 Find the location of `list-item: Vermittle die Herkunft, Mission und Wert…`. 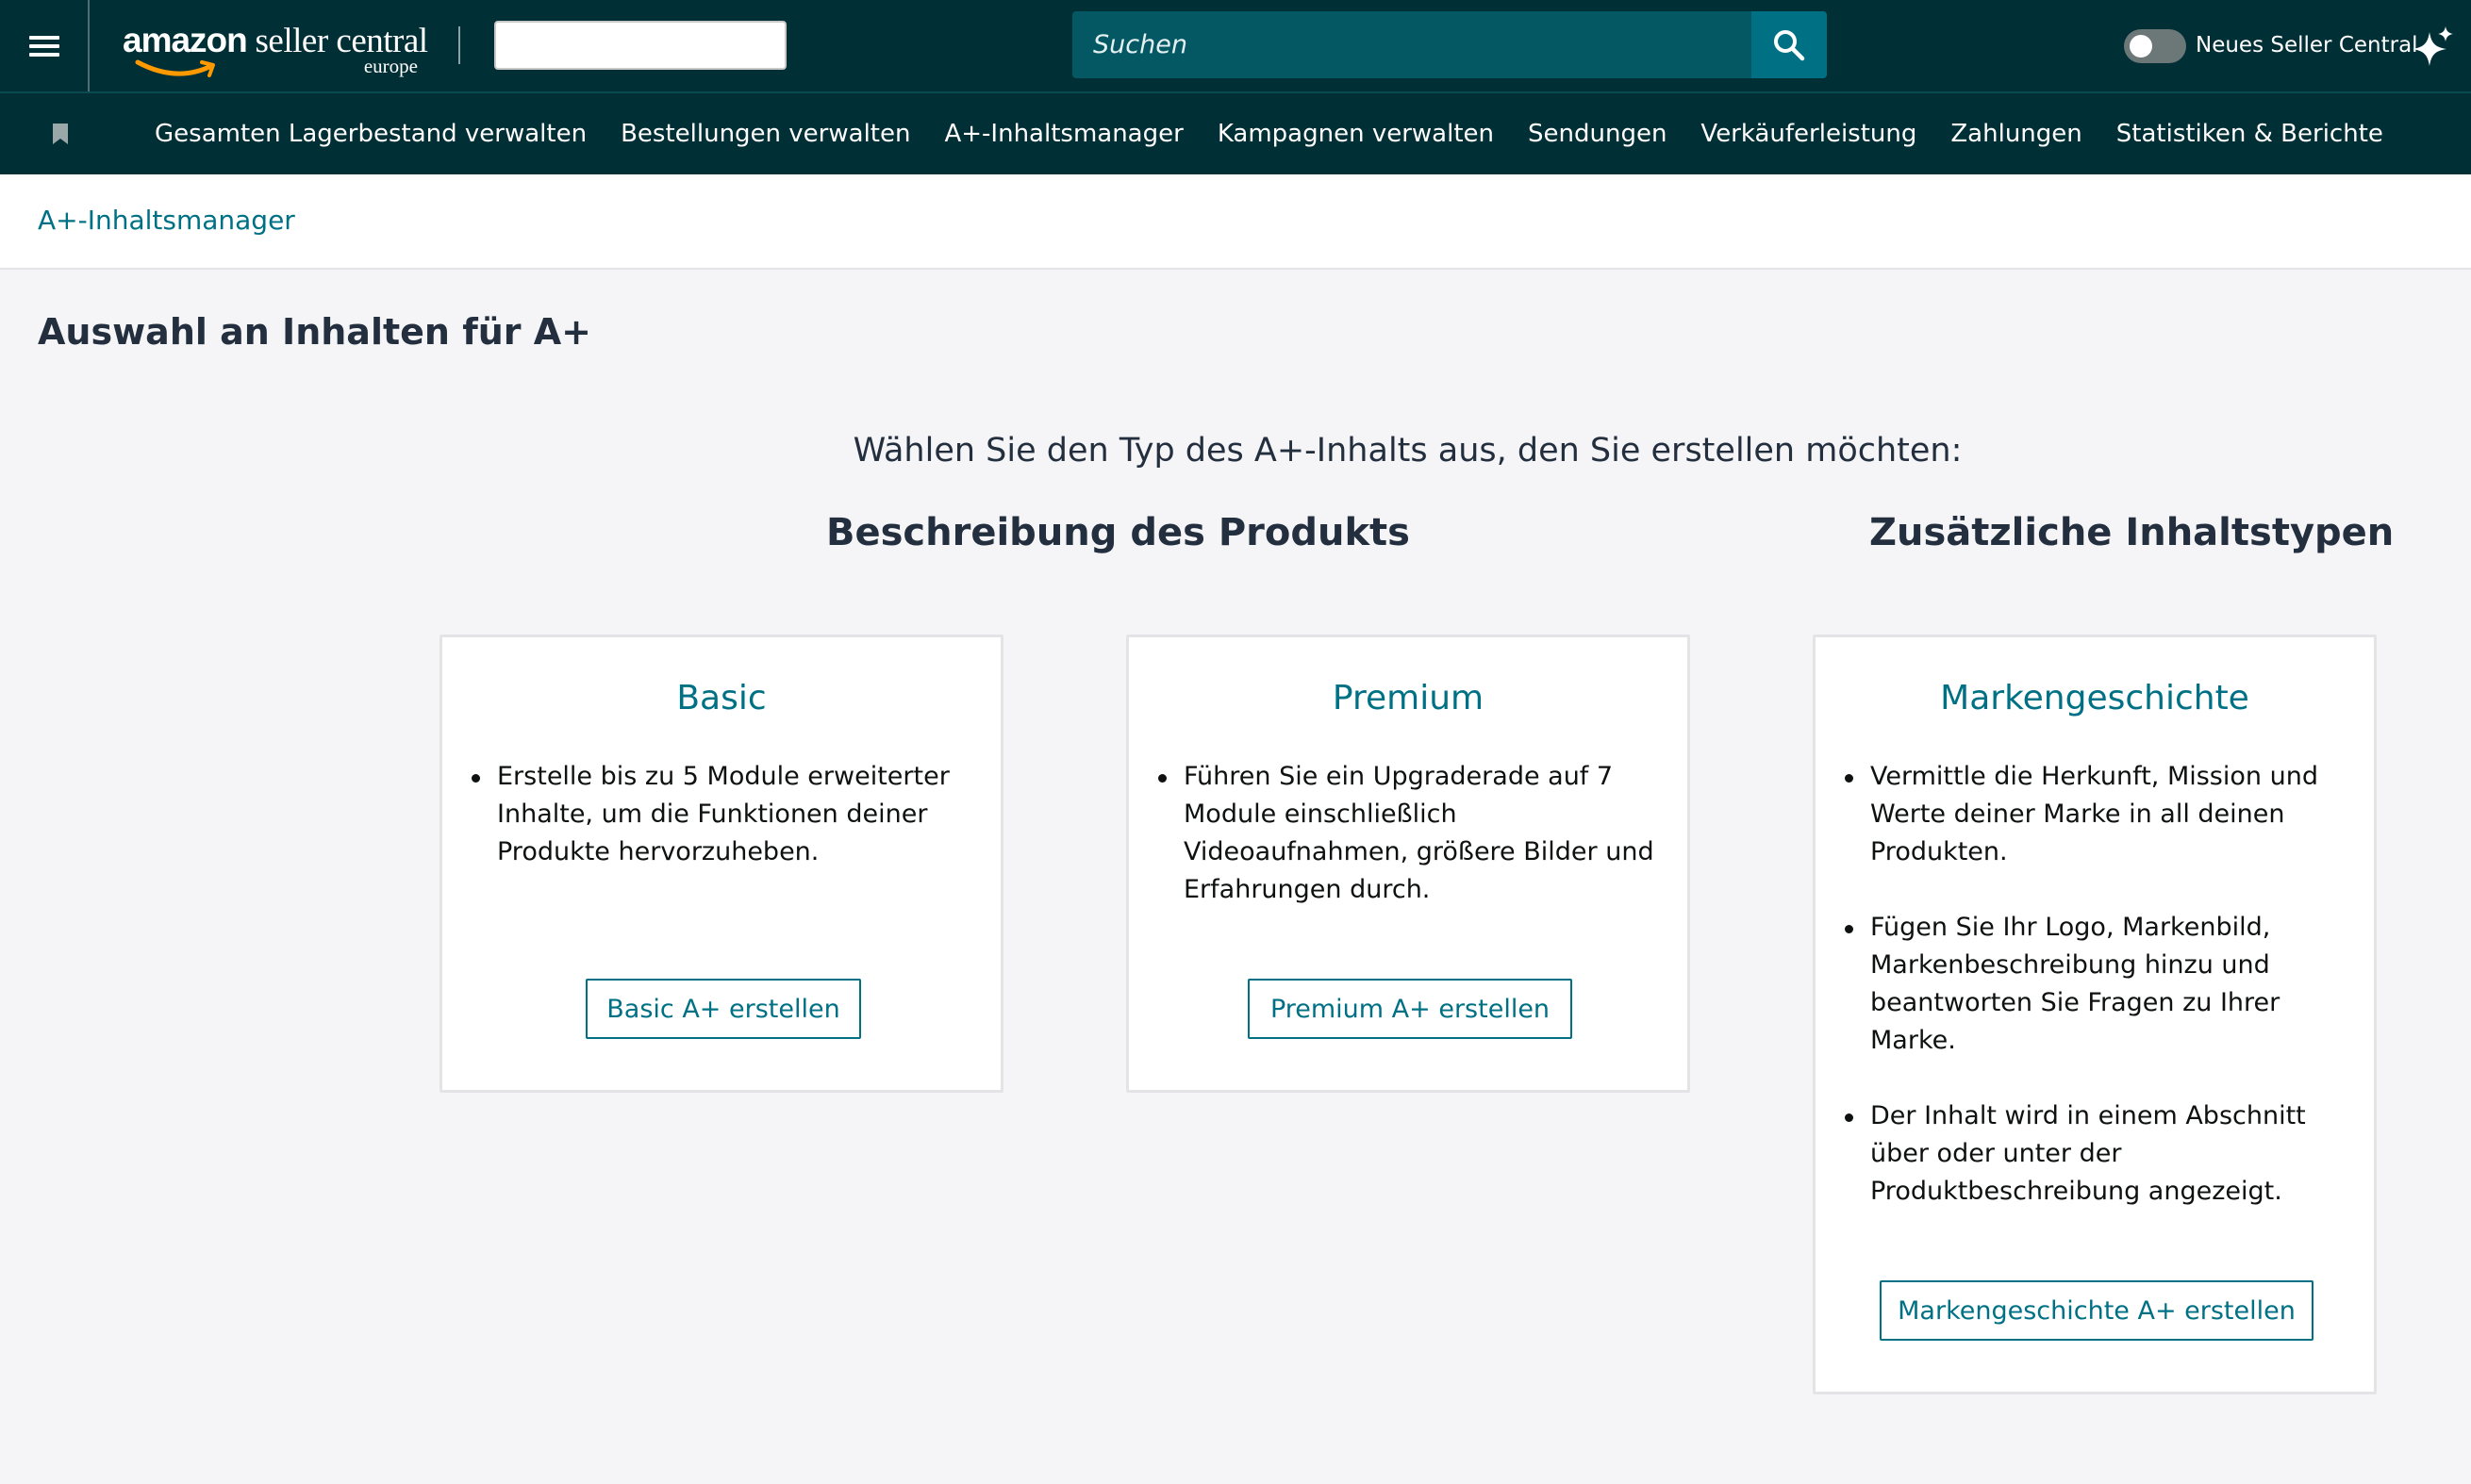

list-item: Vermittle die Herkunft, Mission und Wert… is located at coordinates (2095, 814).